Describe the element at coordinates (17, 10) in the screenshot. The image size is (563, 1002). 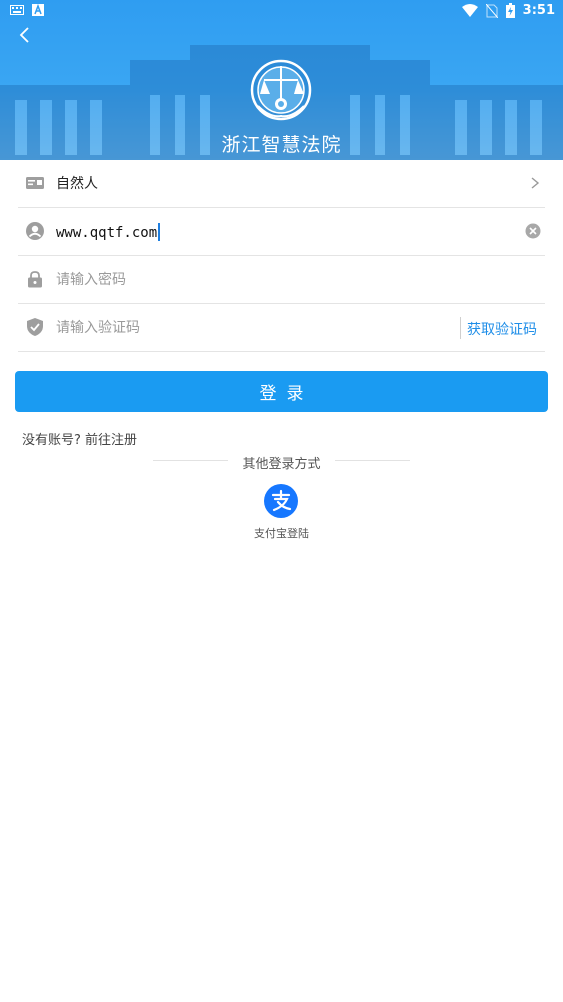
I see `keyboard-icon` at that location.